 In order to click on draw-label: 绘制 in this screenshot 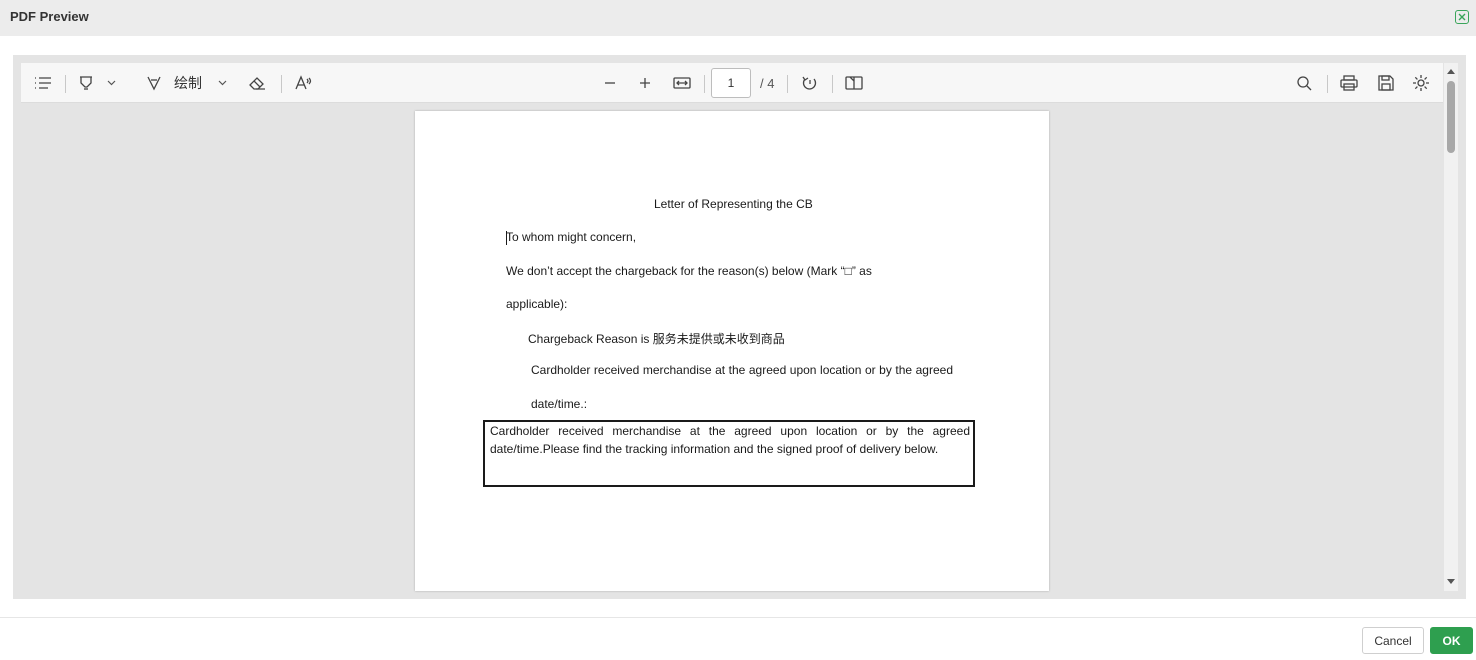, I will do `click(188, 83)`.